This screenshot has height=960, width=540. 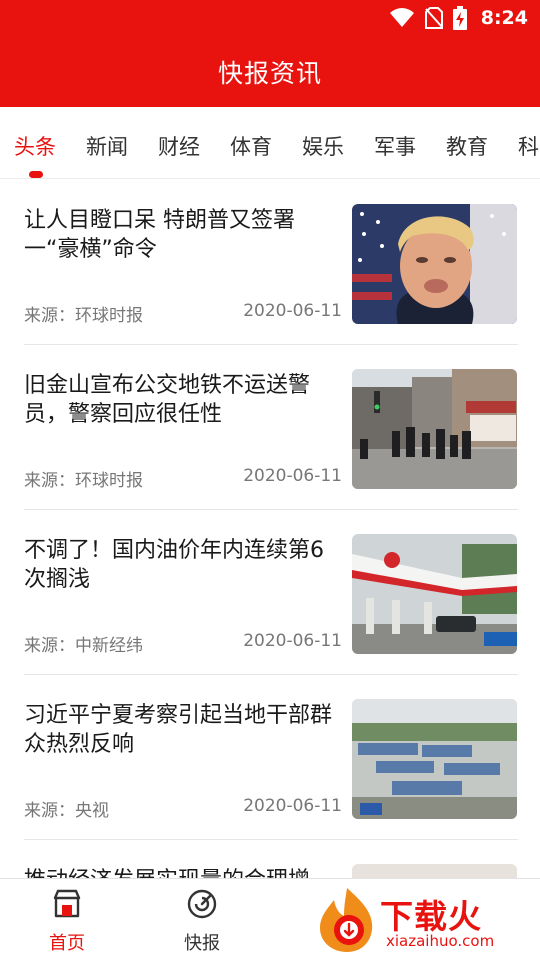 I want to click on news-item: 推动经济发展实现量的合理增, so click(x=270, y=859).